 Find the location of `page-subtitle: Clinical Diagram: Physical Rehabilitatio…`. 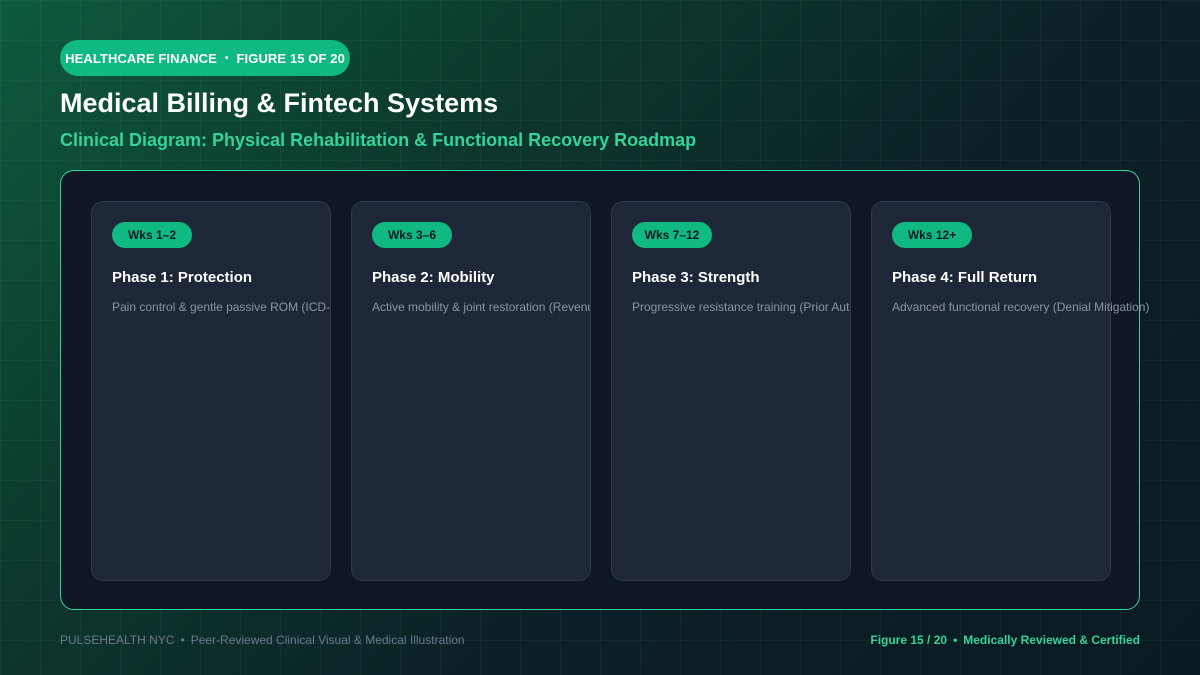

page-subtitle: Clinical Diagram: Physical Rehabilitatio… is located at coordinates (378, 140).